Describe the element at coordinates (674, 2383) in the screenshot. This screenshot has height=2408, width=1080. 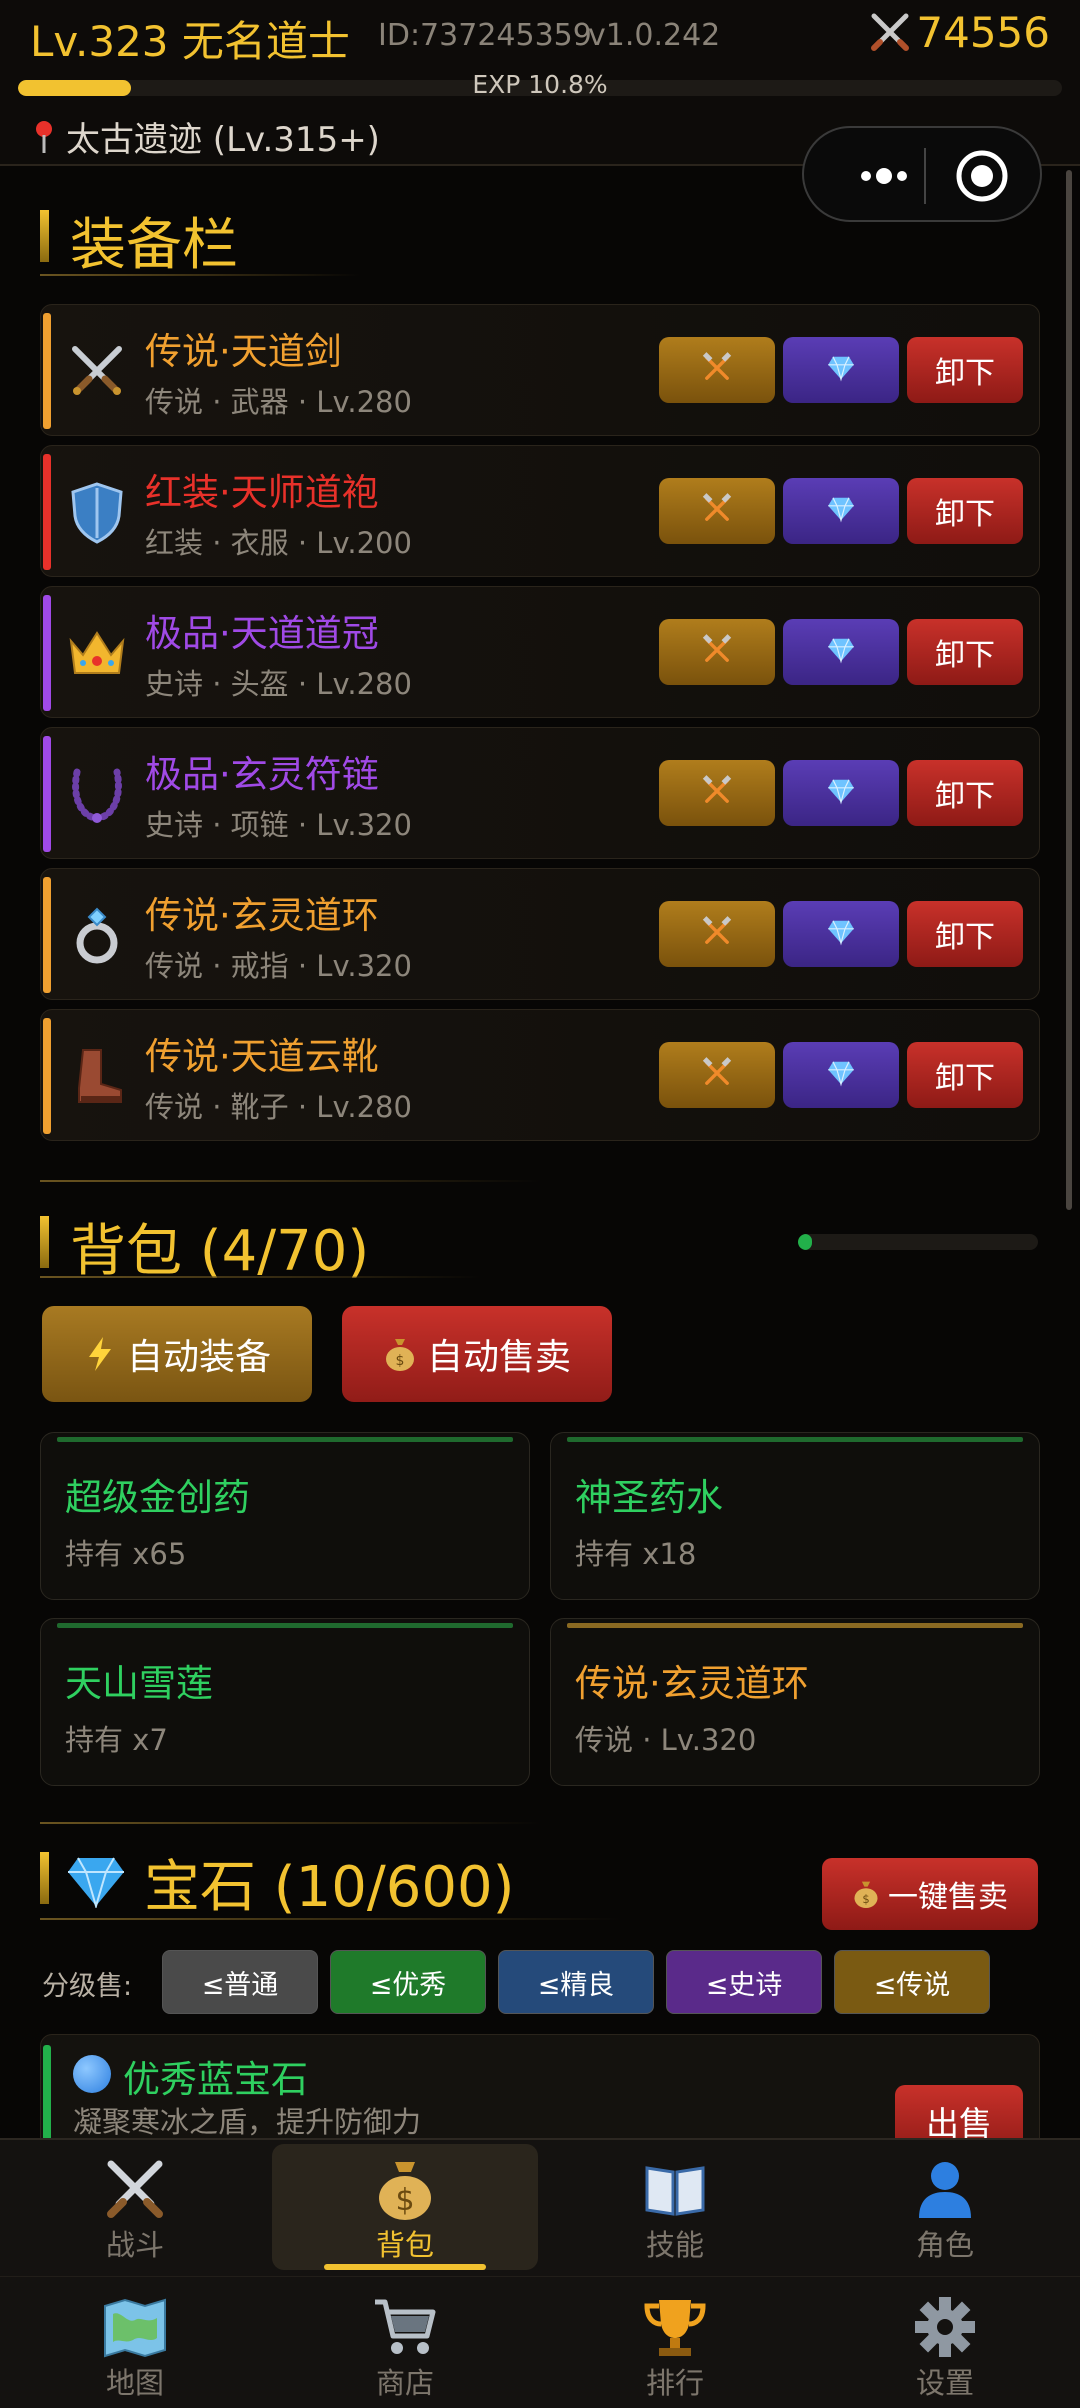
I see `nav-tab-label: 排行` at that location.